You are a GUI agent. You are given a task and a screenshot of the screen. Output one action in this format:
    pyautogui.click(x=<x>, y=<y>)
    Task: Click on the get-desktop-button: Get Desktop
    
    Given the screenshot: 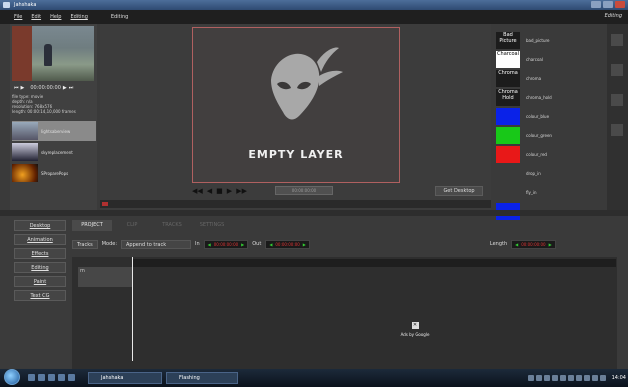 What is the action you would take?
    pyautogui.click(x=459, y=191)
    